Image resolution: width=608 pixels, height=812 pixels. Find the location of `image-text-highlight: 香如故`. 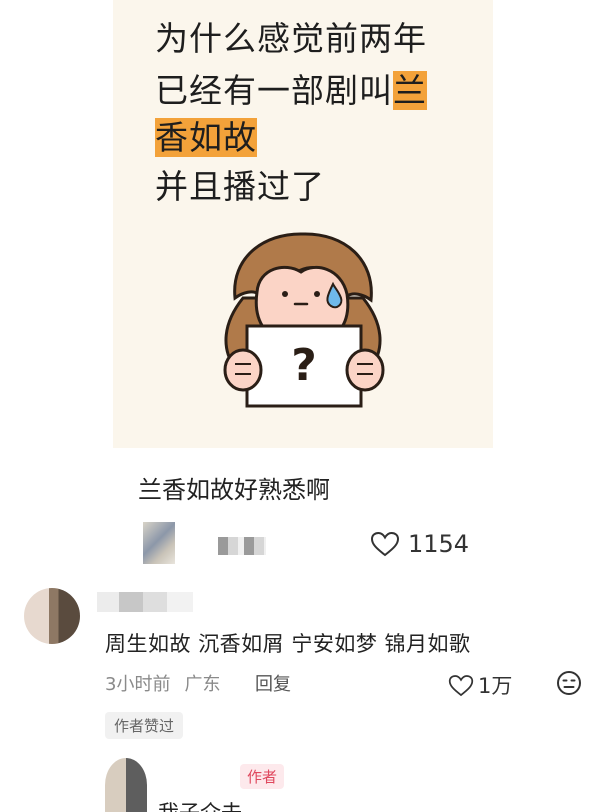

image-text-highlight: 香如故 is located at coordinates (206, 137).